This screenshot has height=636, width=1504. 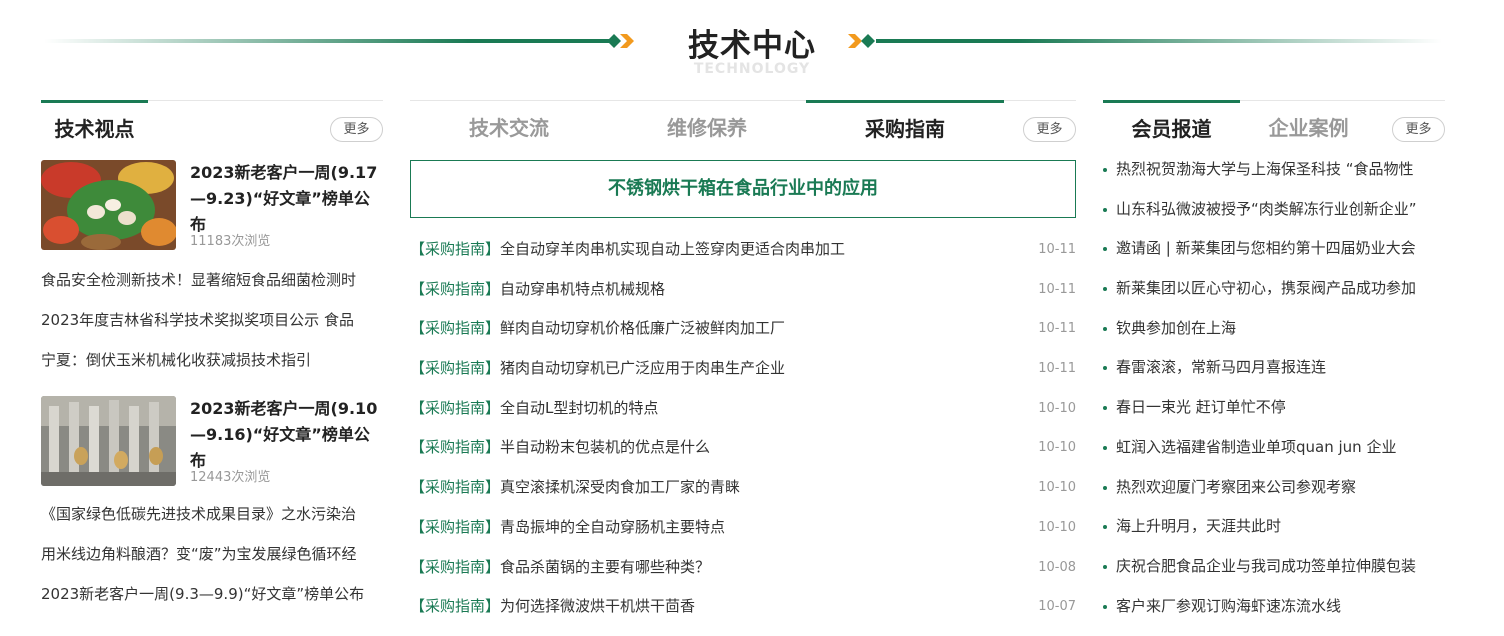 I want to click on section-header: 技术中心 TECHNOLOGY, so click(x=752, y=45).